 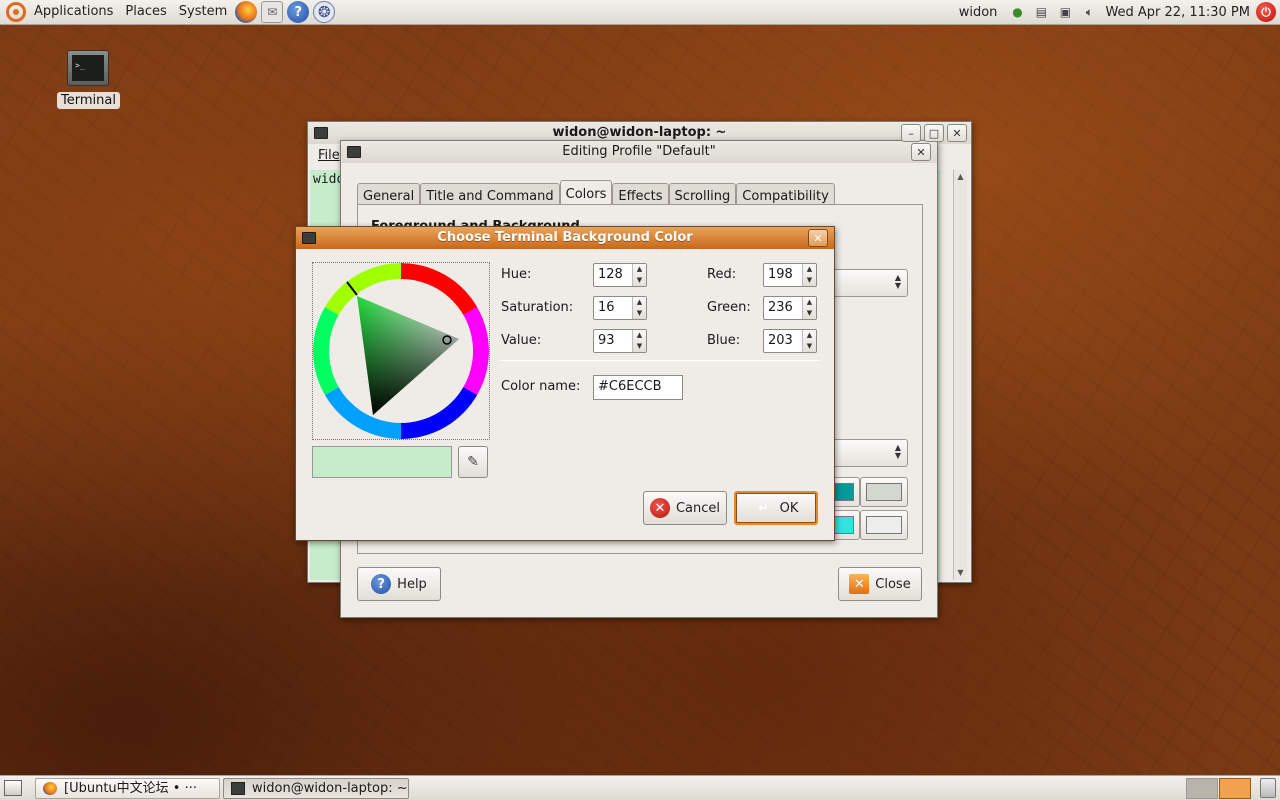 I want to click on cancel-button: ✕ Cancel, so click(x=685, y=508).